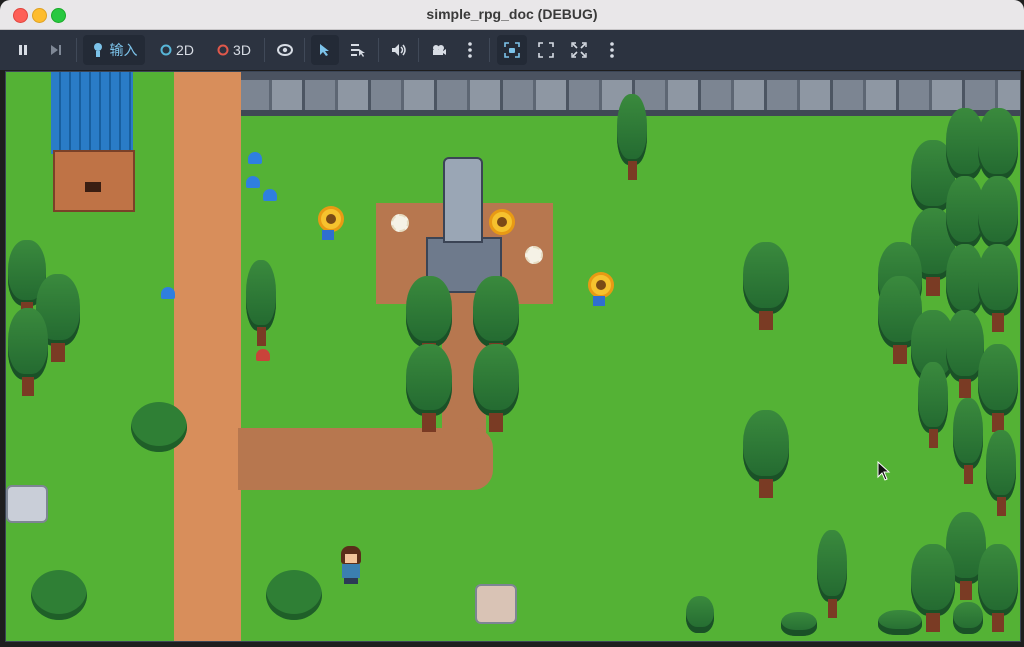  Describe the element at coordinates (351, 565) in the screenshot. I see `player-character` at that location.